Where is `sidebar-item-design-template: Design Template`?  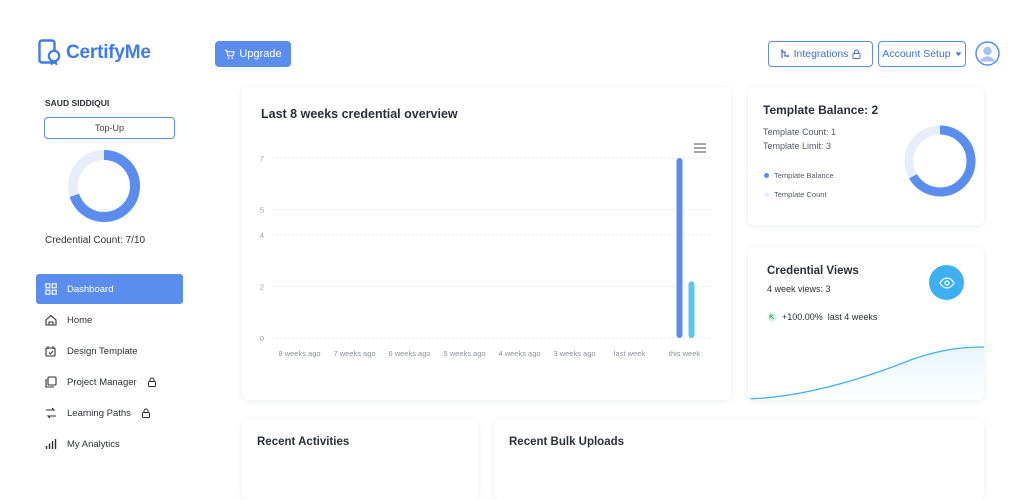 sidebar-item-design-template: Design Template is located at coordinates (109, 351).